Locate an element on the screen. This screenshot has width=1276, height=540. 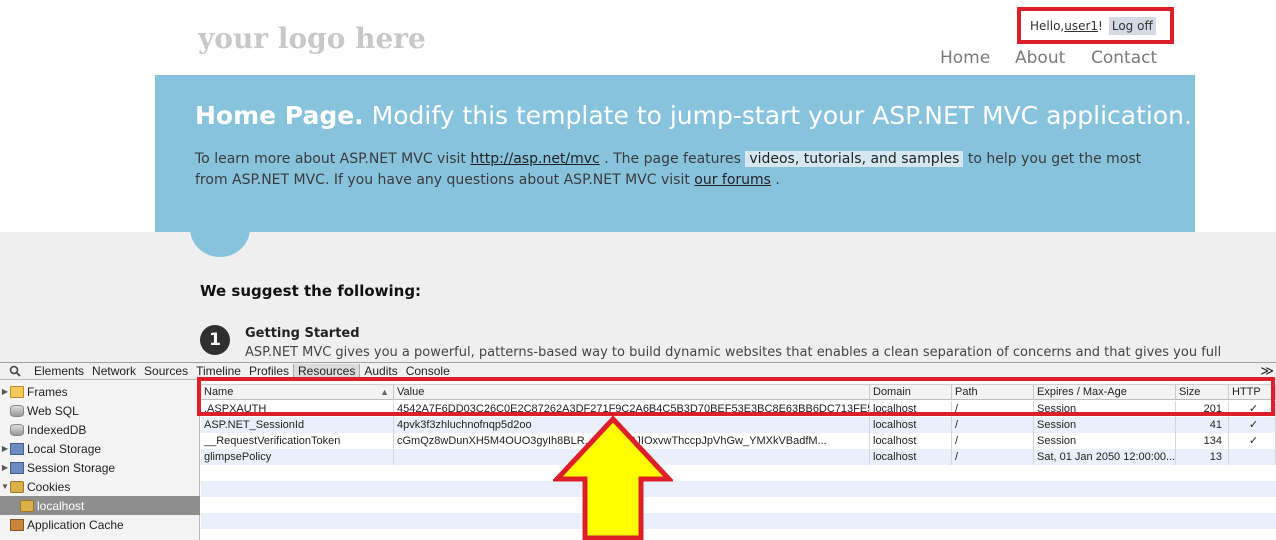
nav-contact-link: Contact is located at coordinates (1124, 58).